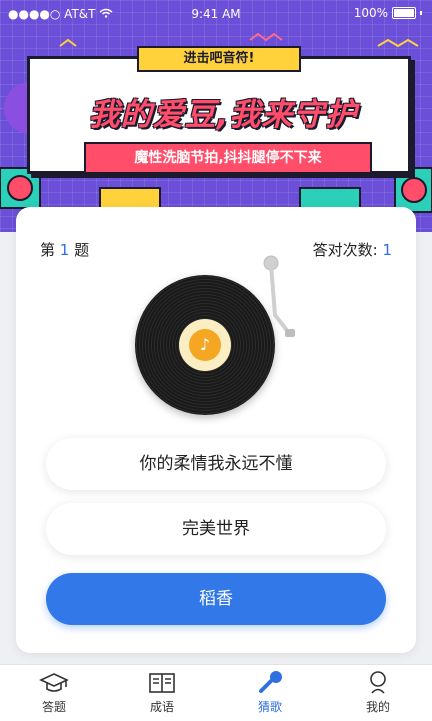 The height and width of the screenshot is (721, 432). Describe the element at coordinates (387, 250) in the screenshot. I see `correct-count-value: 1` at that location.